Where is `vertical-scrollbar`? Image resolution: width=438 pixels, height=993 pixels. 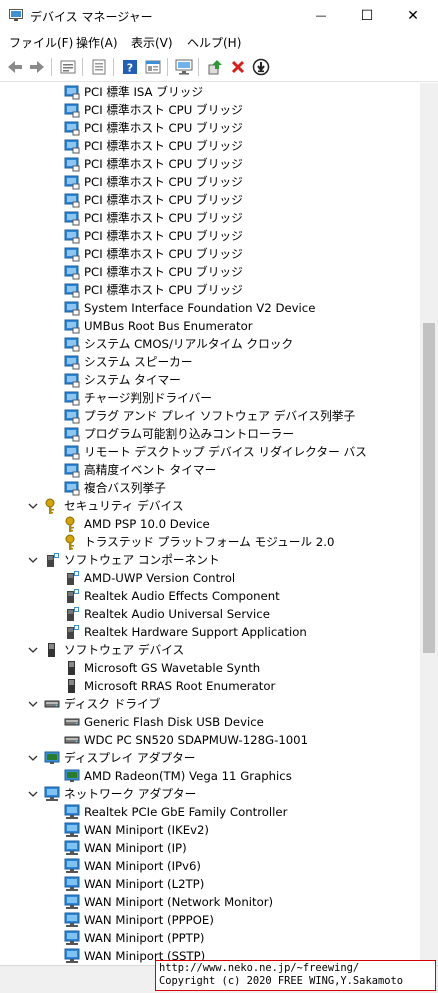
vertical-scrollbar is located at coordinates (429, 524).